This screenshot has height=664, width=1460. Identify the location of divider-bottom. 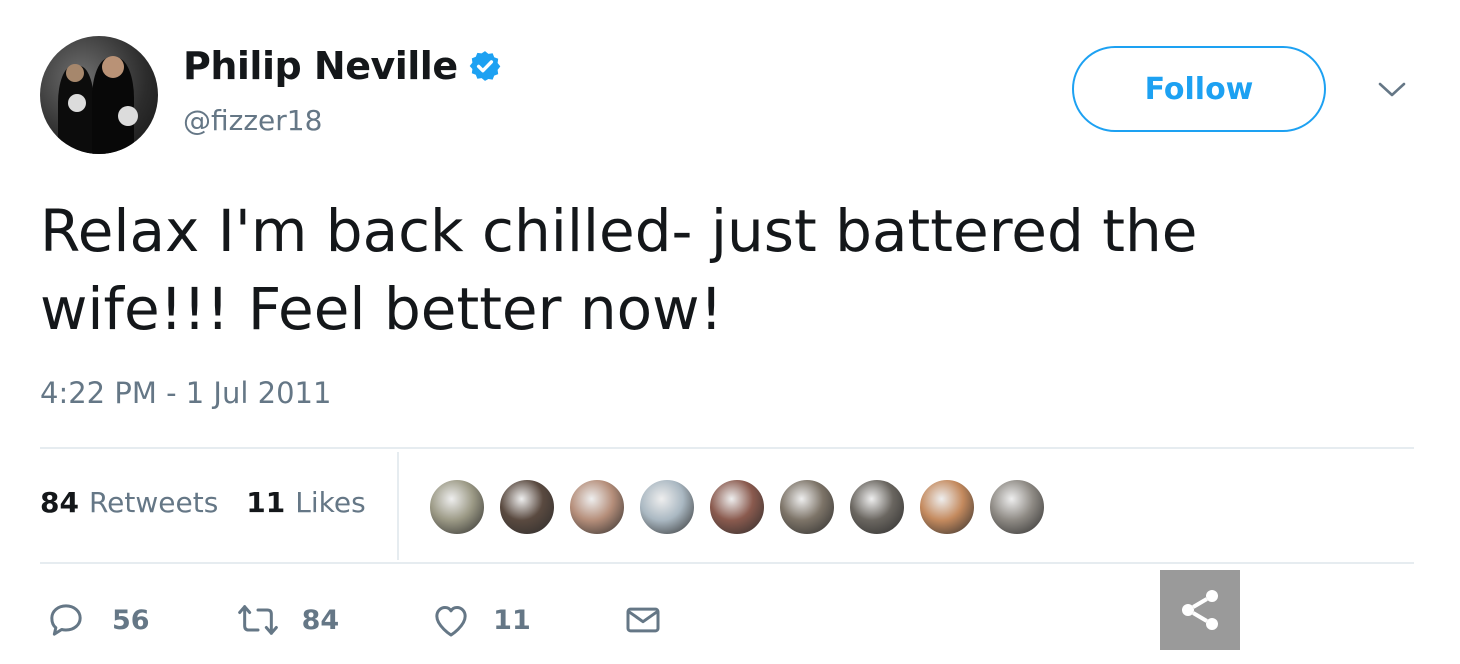
(727, 563).